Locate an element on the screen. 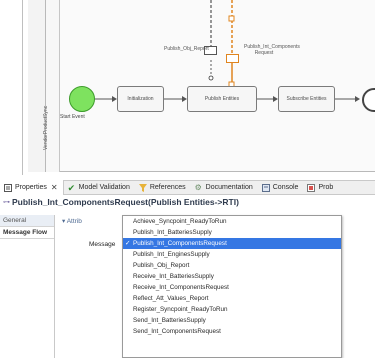  task-publish-entities: Publish Entities is located at coordinates (222, 99).